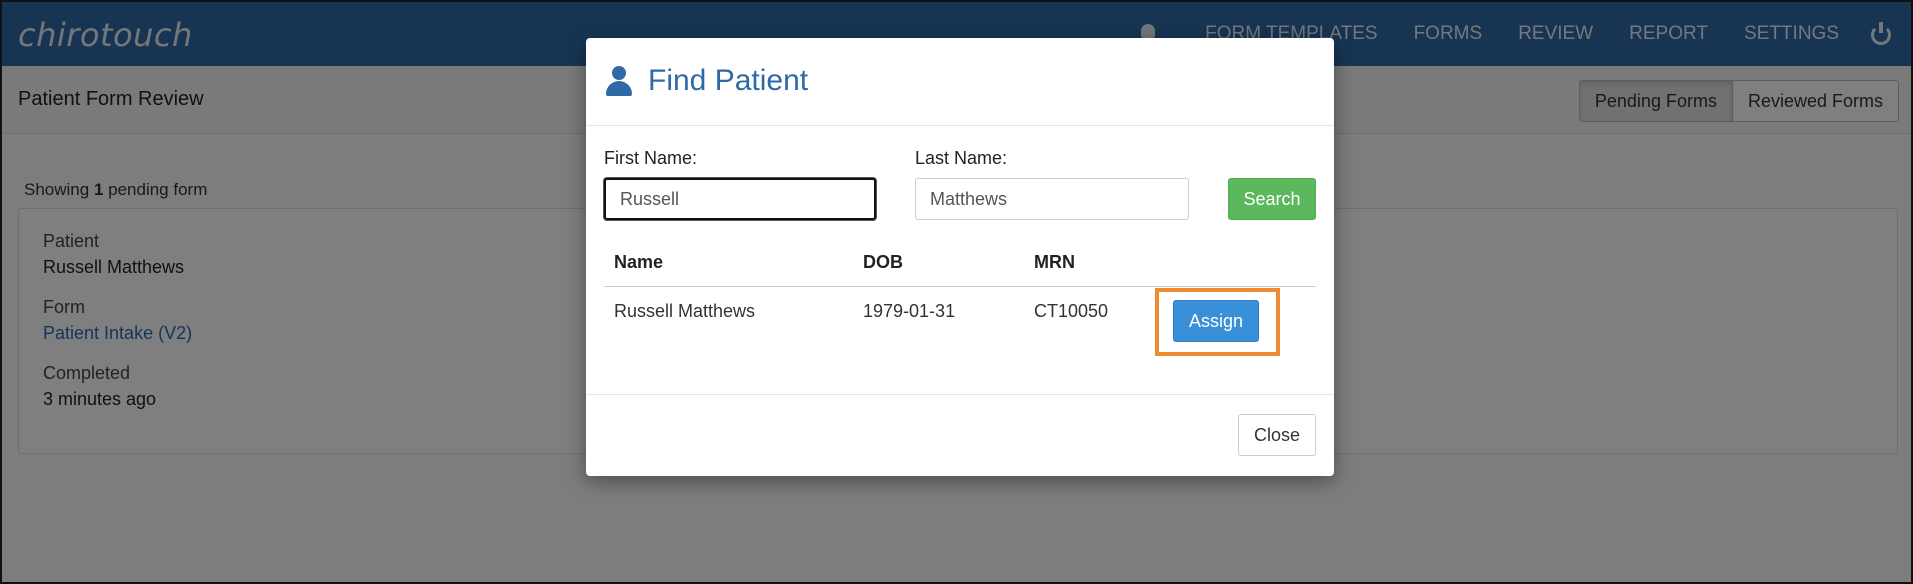 The height and width of the screenshot is (584, 1913). Describe the element at coordinates (1272, 199) in the screenshot. I see `search-button: Search` at that location.